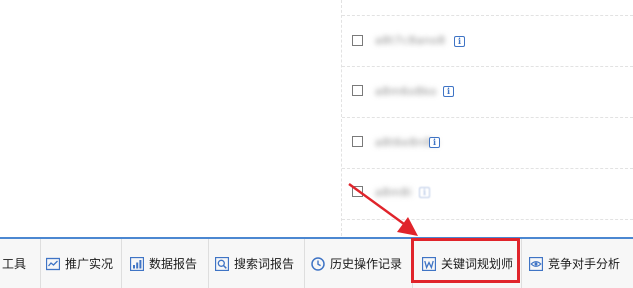  What do you see at coordinates (477, 263) in the screenshot?
I see `toolbar-item-label: 关键词规划师` at bounding box center [477, 263].